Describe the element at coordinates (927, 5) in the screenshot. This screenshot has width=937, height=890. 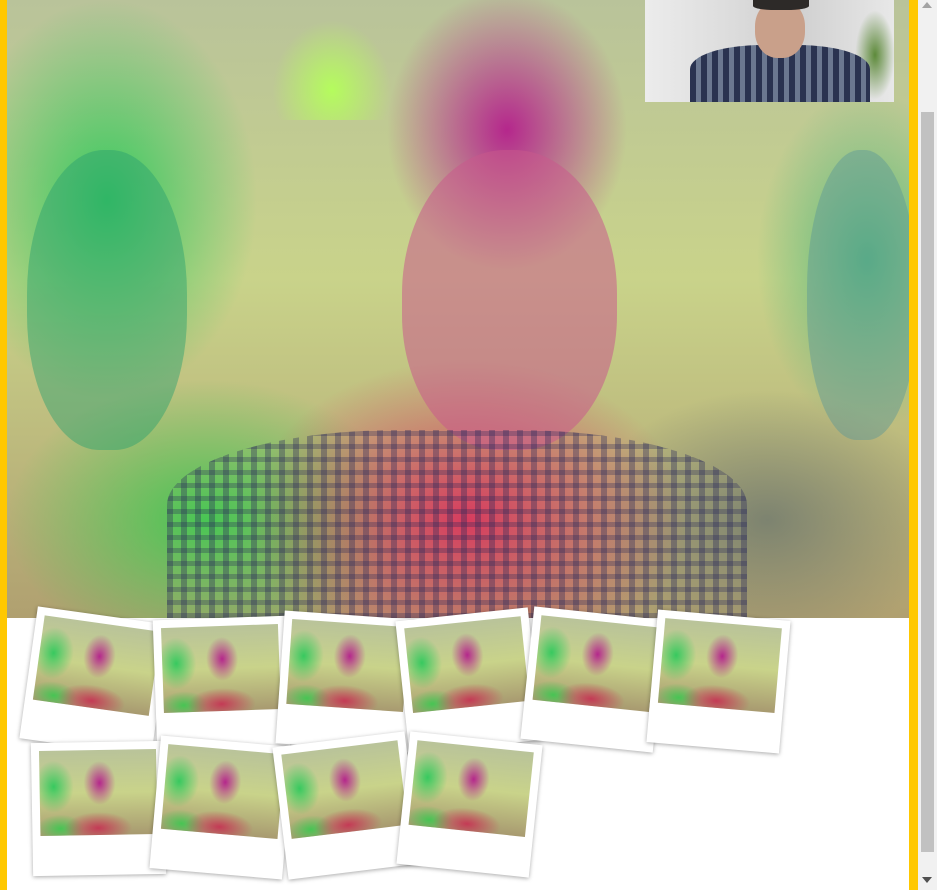
I see `scroll-up-arrow-icon` at that location.